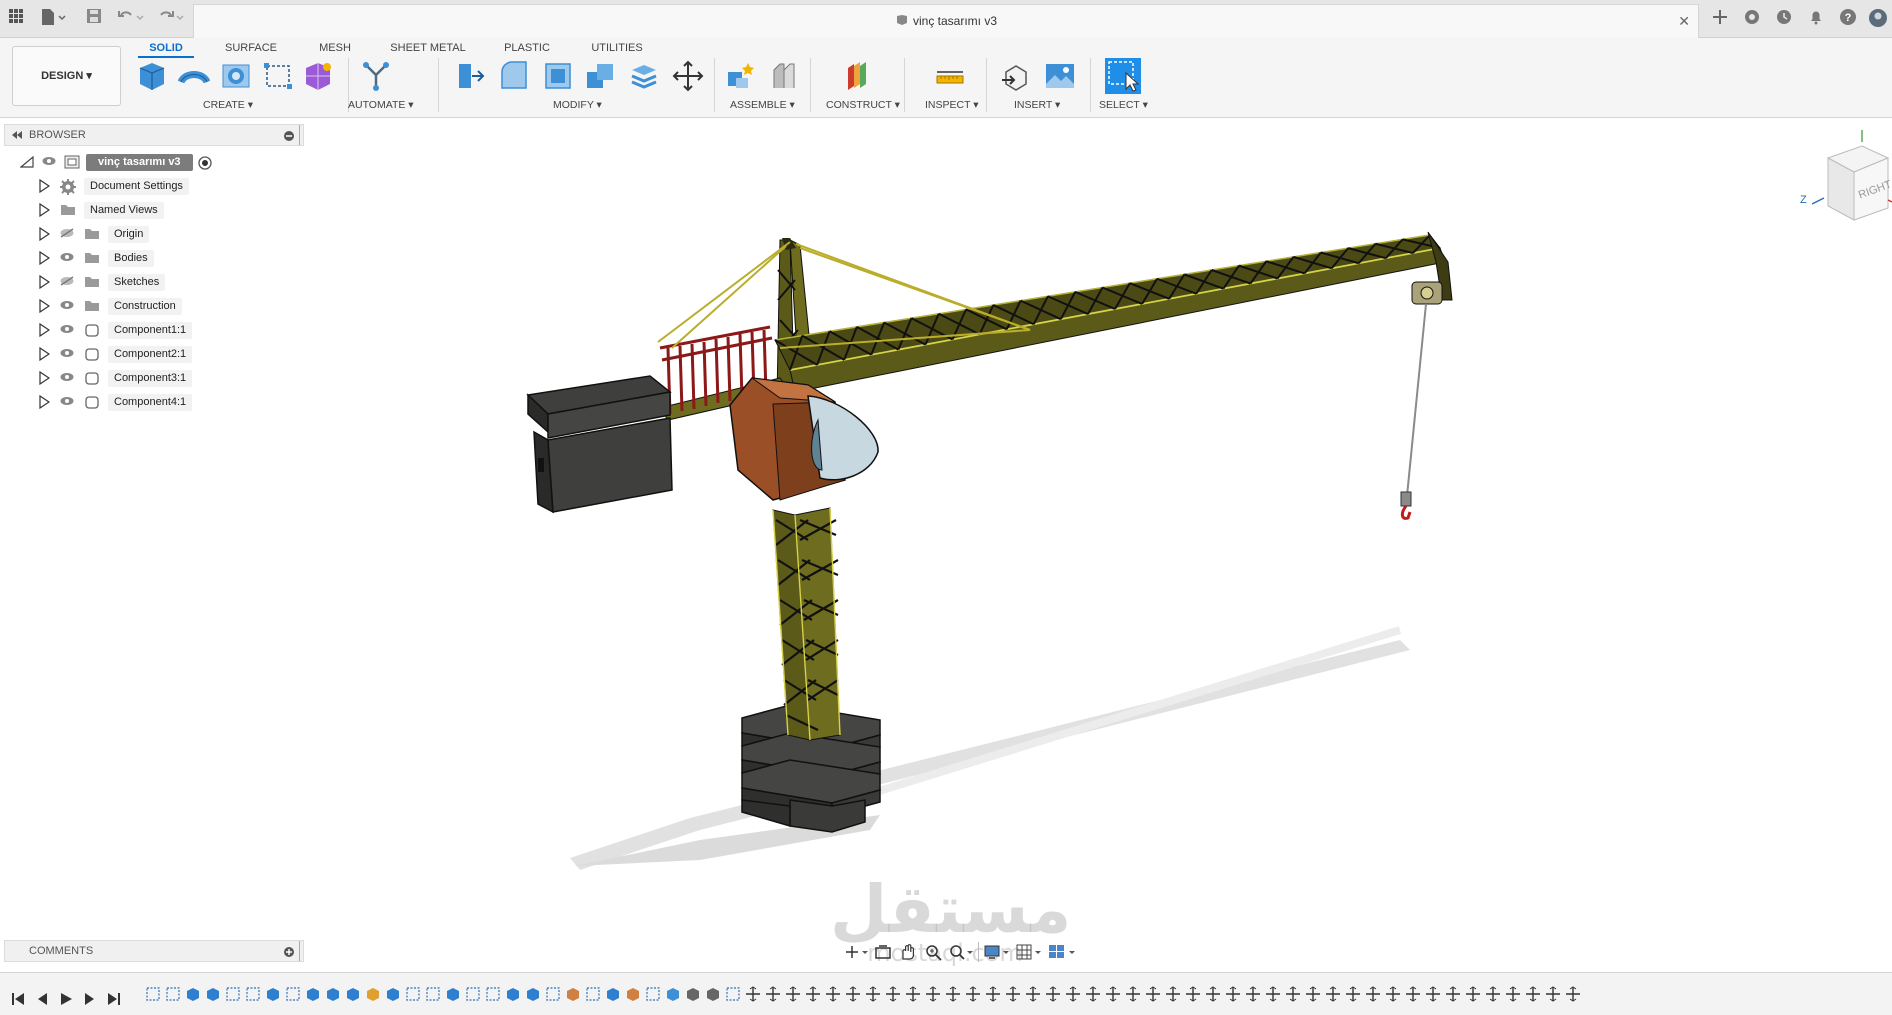 Image resolution: width=1892 pixels, height=1015 pixels. Describe the element at coordinates (138, 306) in the screenshot. I see `browser-item-construction: Construction` at that location.